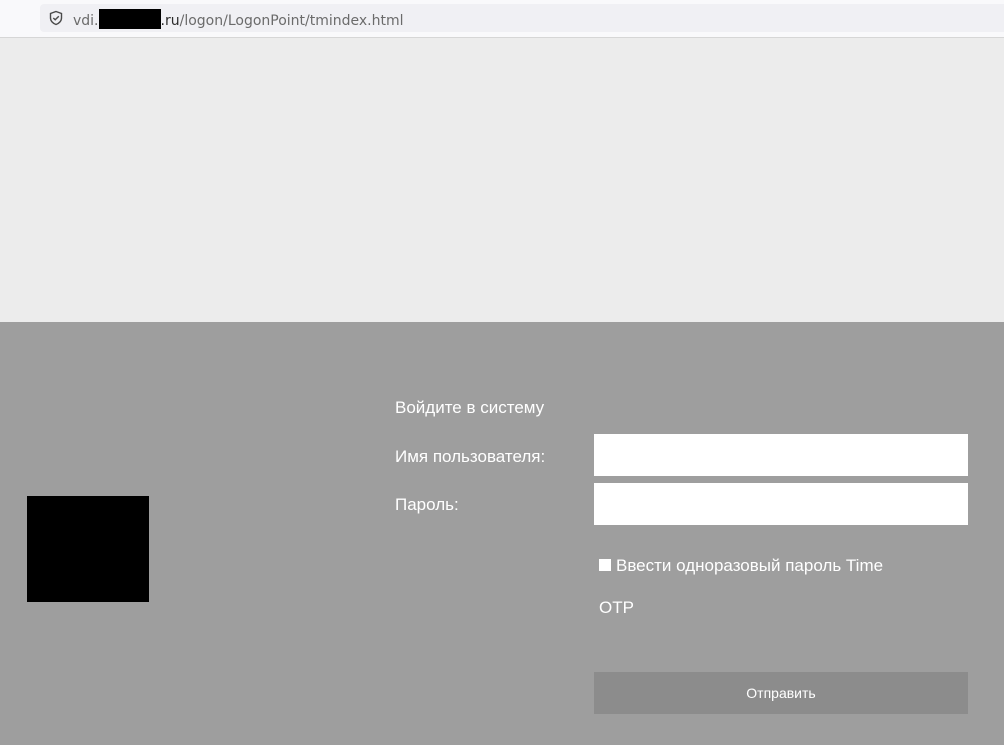 The width and height of the screenshot is (1004, 745). I want to click on otp-label-continued: OTP, so click(616, 607).